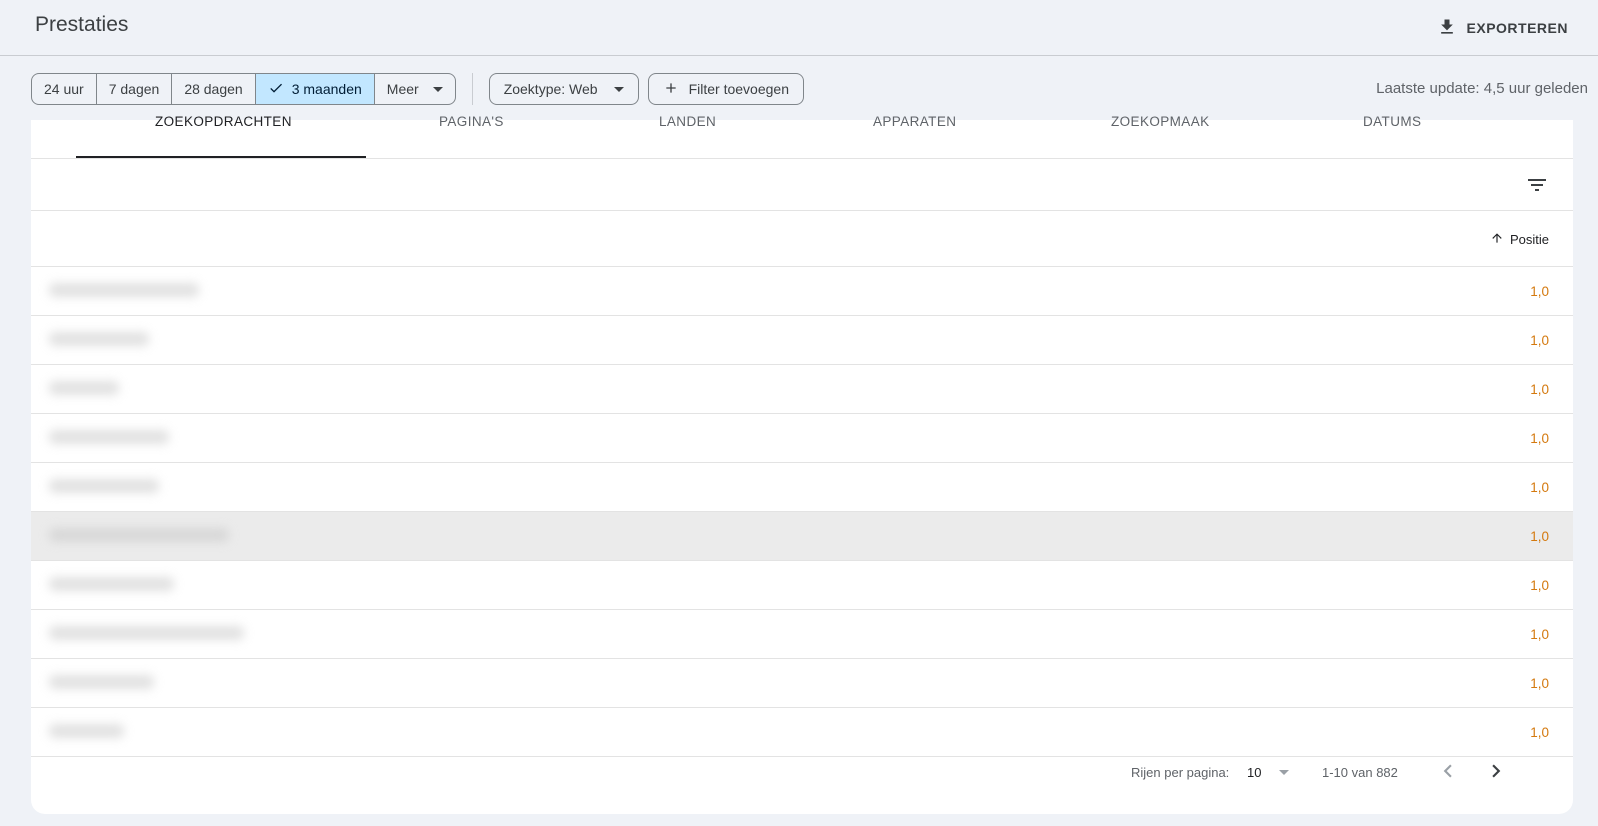 The image size is (1598, 826). I want to click on check-icon, so click(276, 89).